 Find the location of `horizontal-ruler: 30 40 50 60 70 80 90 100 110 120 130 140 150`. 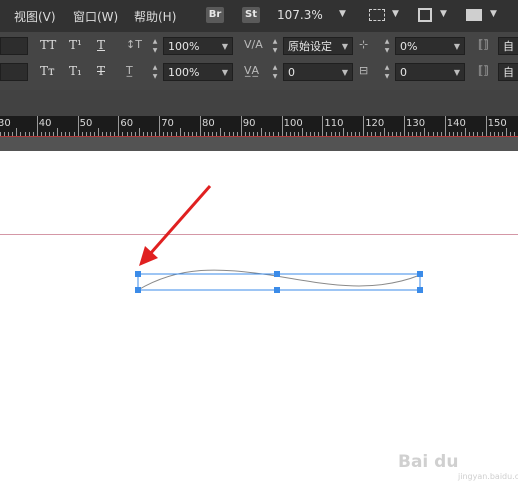

horizontal-ruler: 30 40 50 60 70 80 90 100 110 120 130 140 150 is located at coordinates (259, 126).